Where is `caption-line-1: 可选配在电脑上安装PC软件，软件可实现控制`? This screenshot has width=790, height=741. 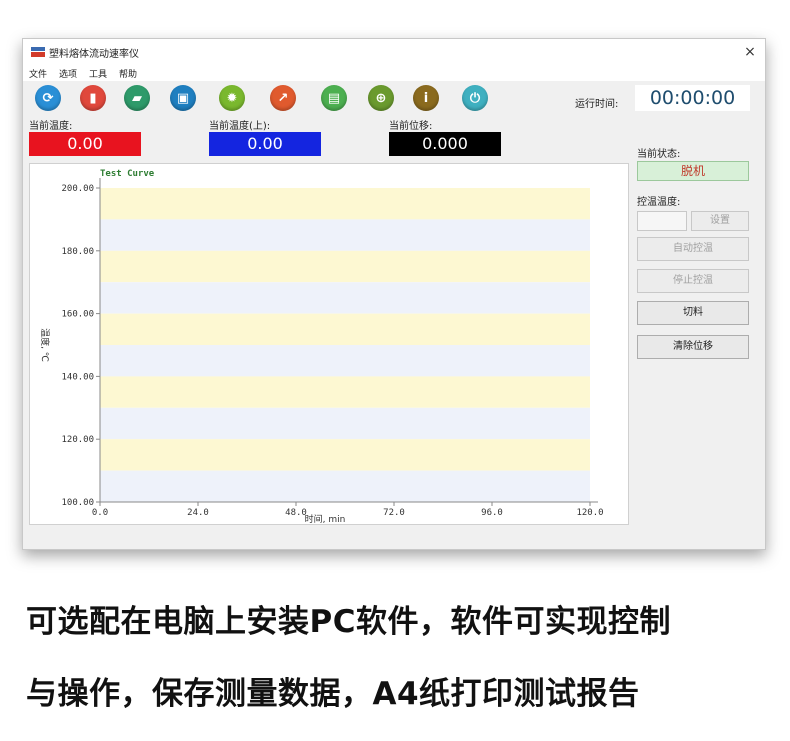
caption-line-1: 可选配在电脑上安装PC软件，软件可实现控制 is located at coordinates (348, 622).